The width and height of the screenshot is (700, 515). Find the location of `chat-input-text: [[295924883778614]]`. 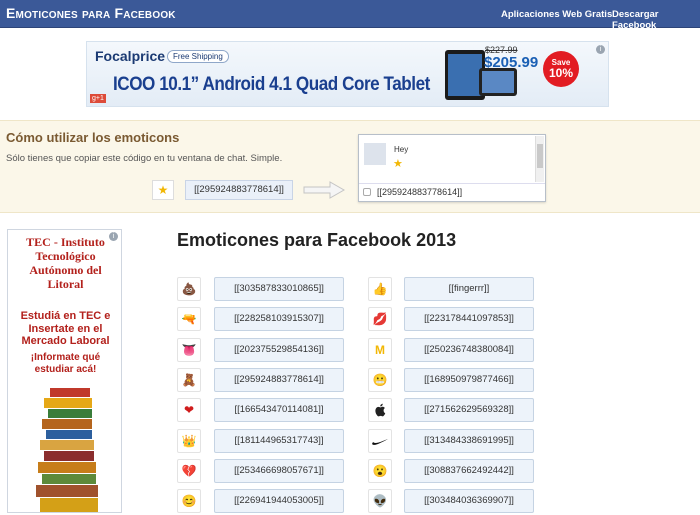

chat-input-text: [[295924883778614]] is located at coordinates (420, 192).